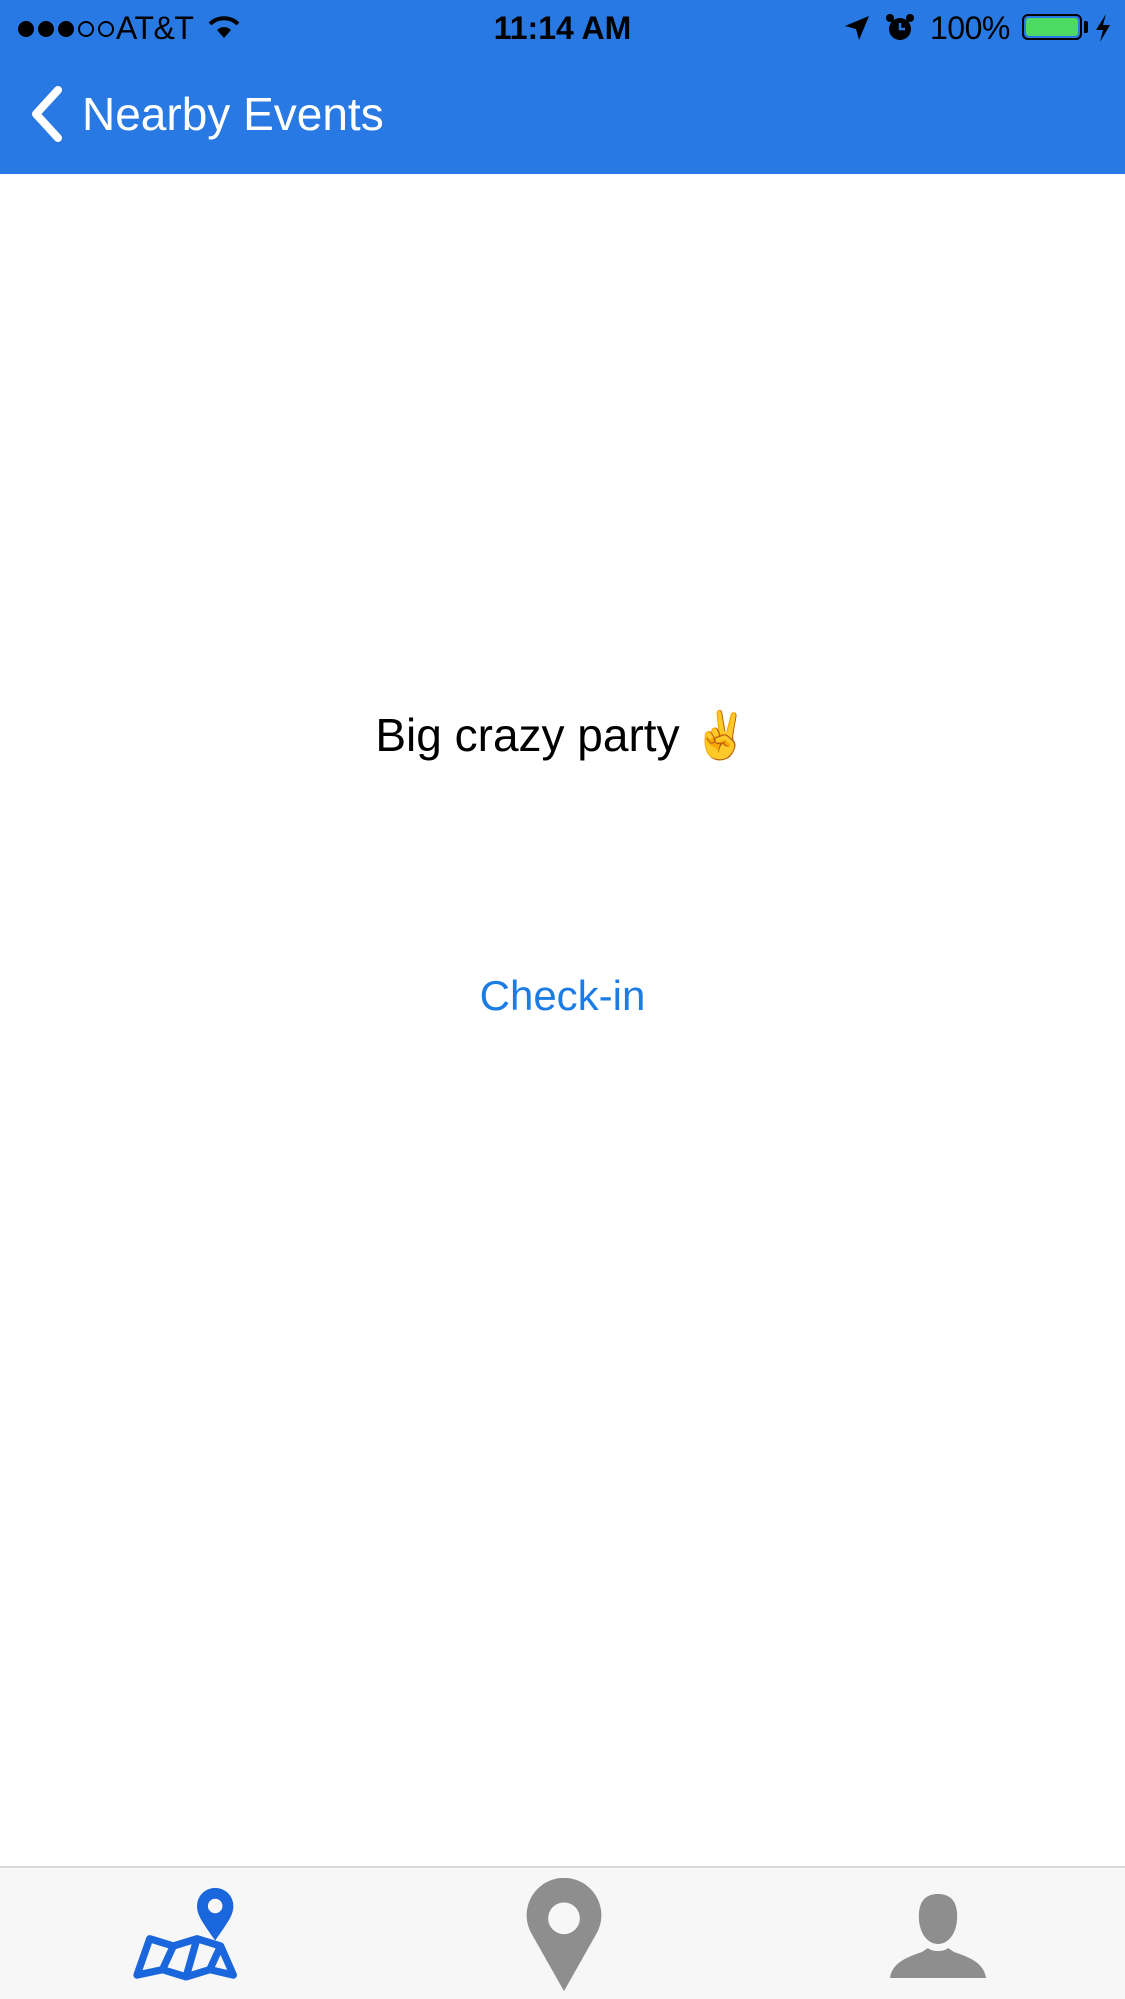  I want to click on chevron-left-icon, so click(47, 114).